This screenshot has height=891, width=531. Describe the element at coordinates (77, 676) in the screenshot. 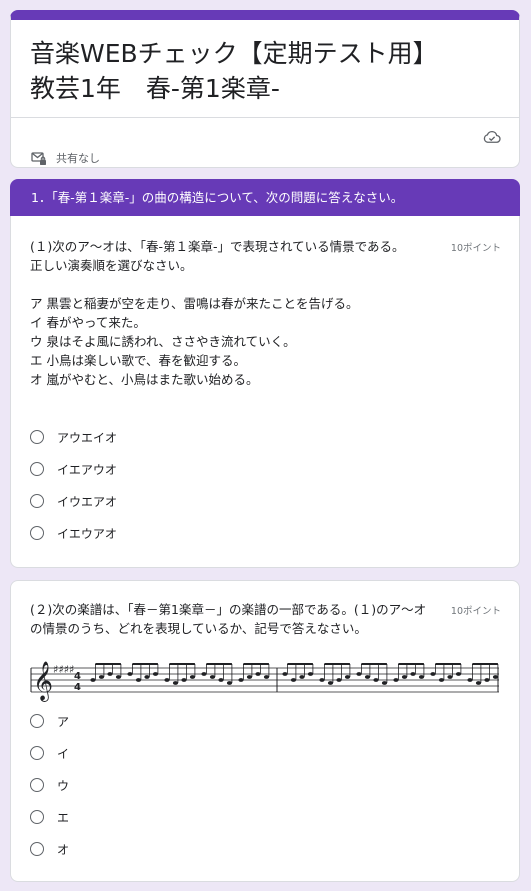

I see `time-signature-top: 4` at that location.